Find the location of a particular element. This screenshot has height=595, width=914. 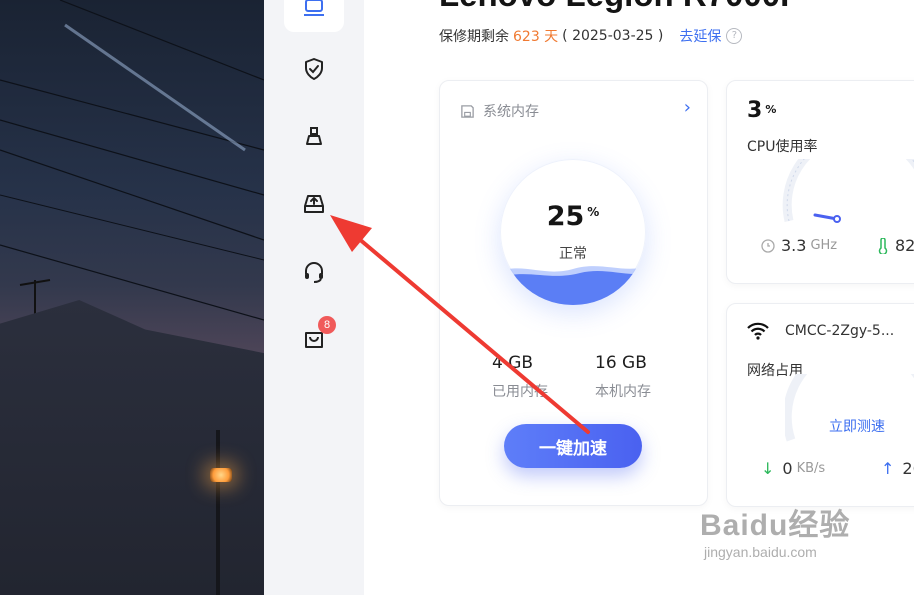

warranty-label: 保修期剩余 is located at coordinates (474, 37).